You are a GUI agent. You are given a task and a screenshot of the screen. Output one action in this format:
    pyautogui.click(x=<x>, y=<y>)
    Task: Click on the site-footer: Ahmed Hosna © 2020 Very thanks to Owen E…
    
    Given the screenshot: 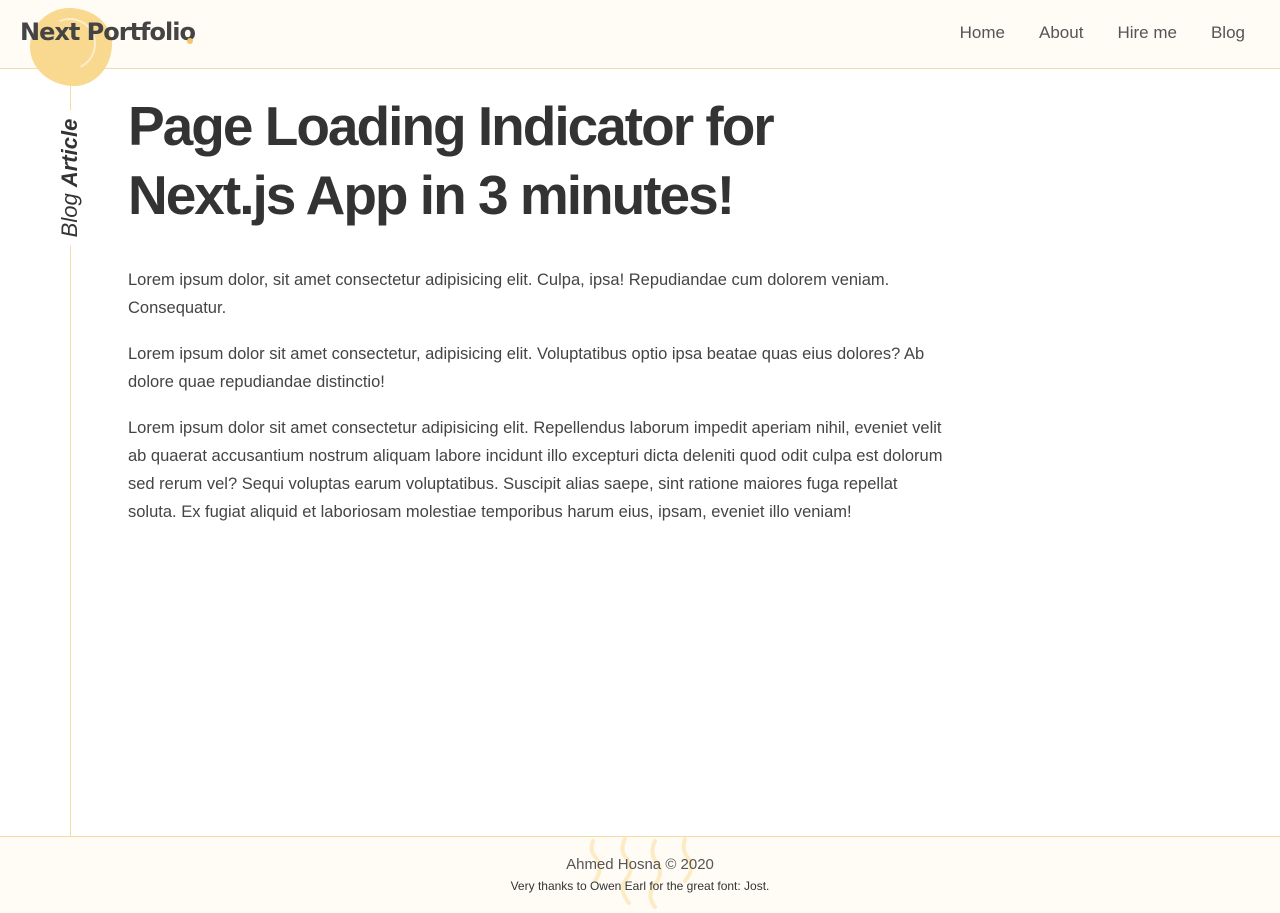 What is the action you would take?
    pyautogui.click(x=640, y=874)
    